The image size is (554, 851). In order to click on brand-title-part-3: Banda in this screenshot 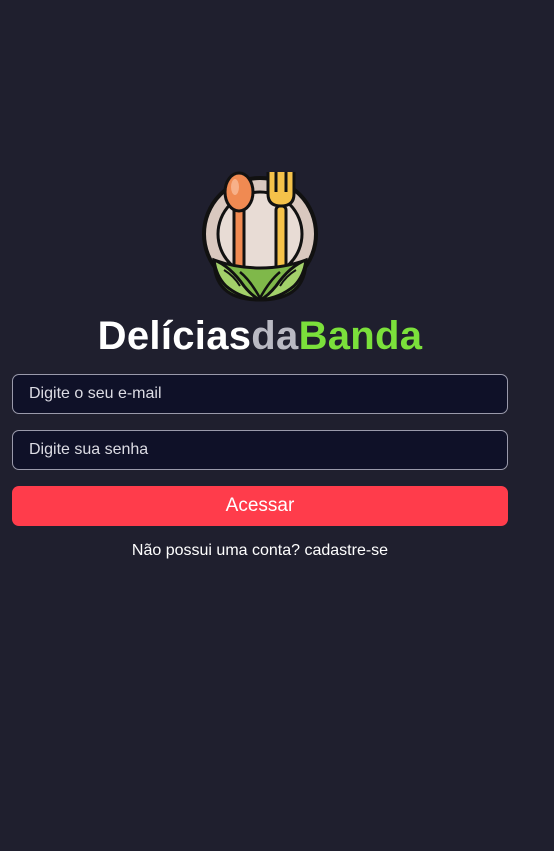, I will do `click(360, 336)`.